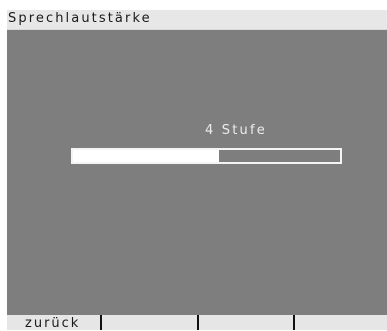 This screenshot has height=331, width=387. Describe the element at coordinates (80, 18) in the screenshot. I see `screen-title: Sprechlautstärke` at that location.